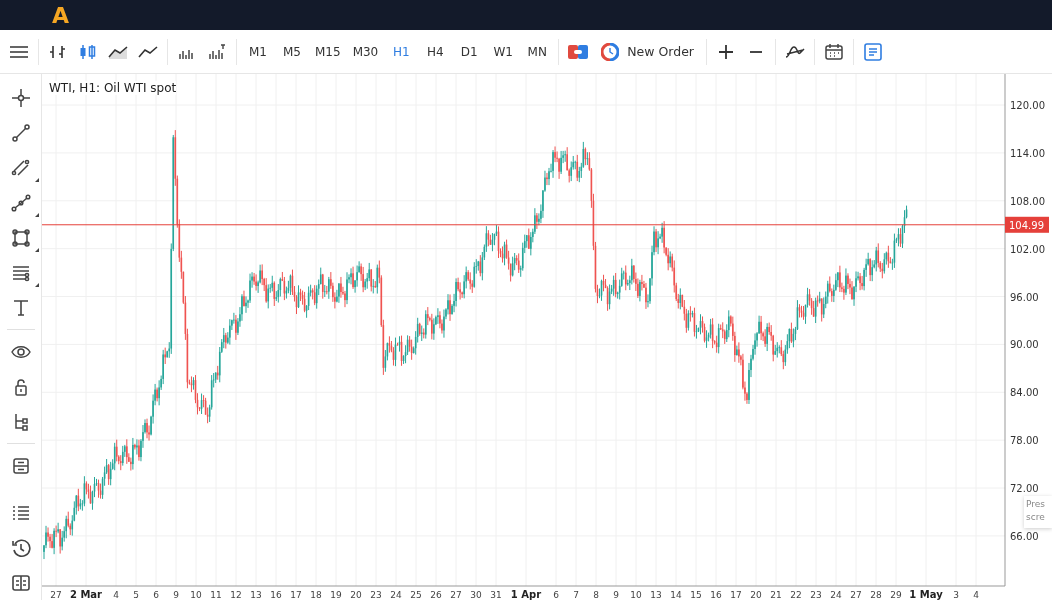 The width and height of the screenshot is (1052, 600). I want to click on time-tick: 30, so click(476, 595).